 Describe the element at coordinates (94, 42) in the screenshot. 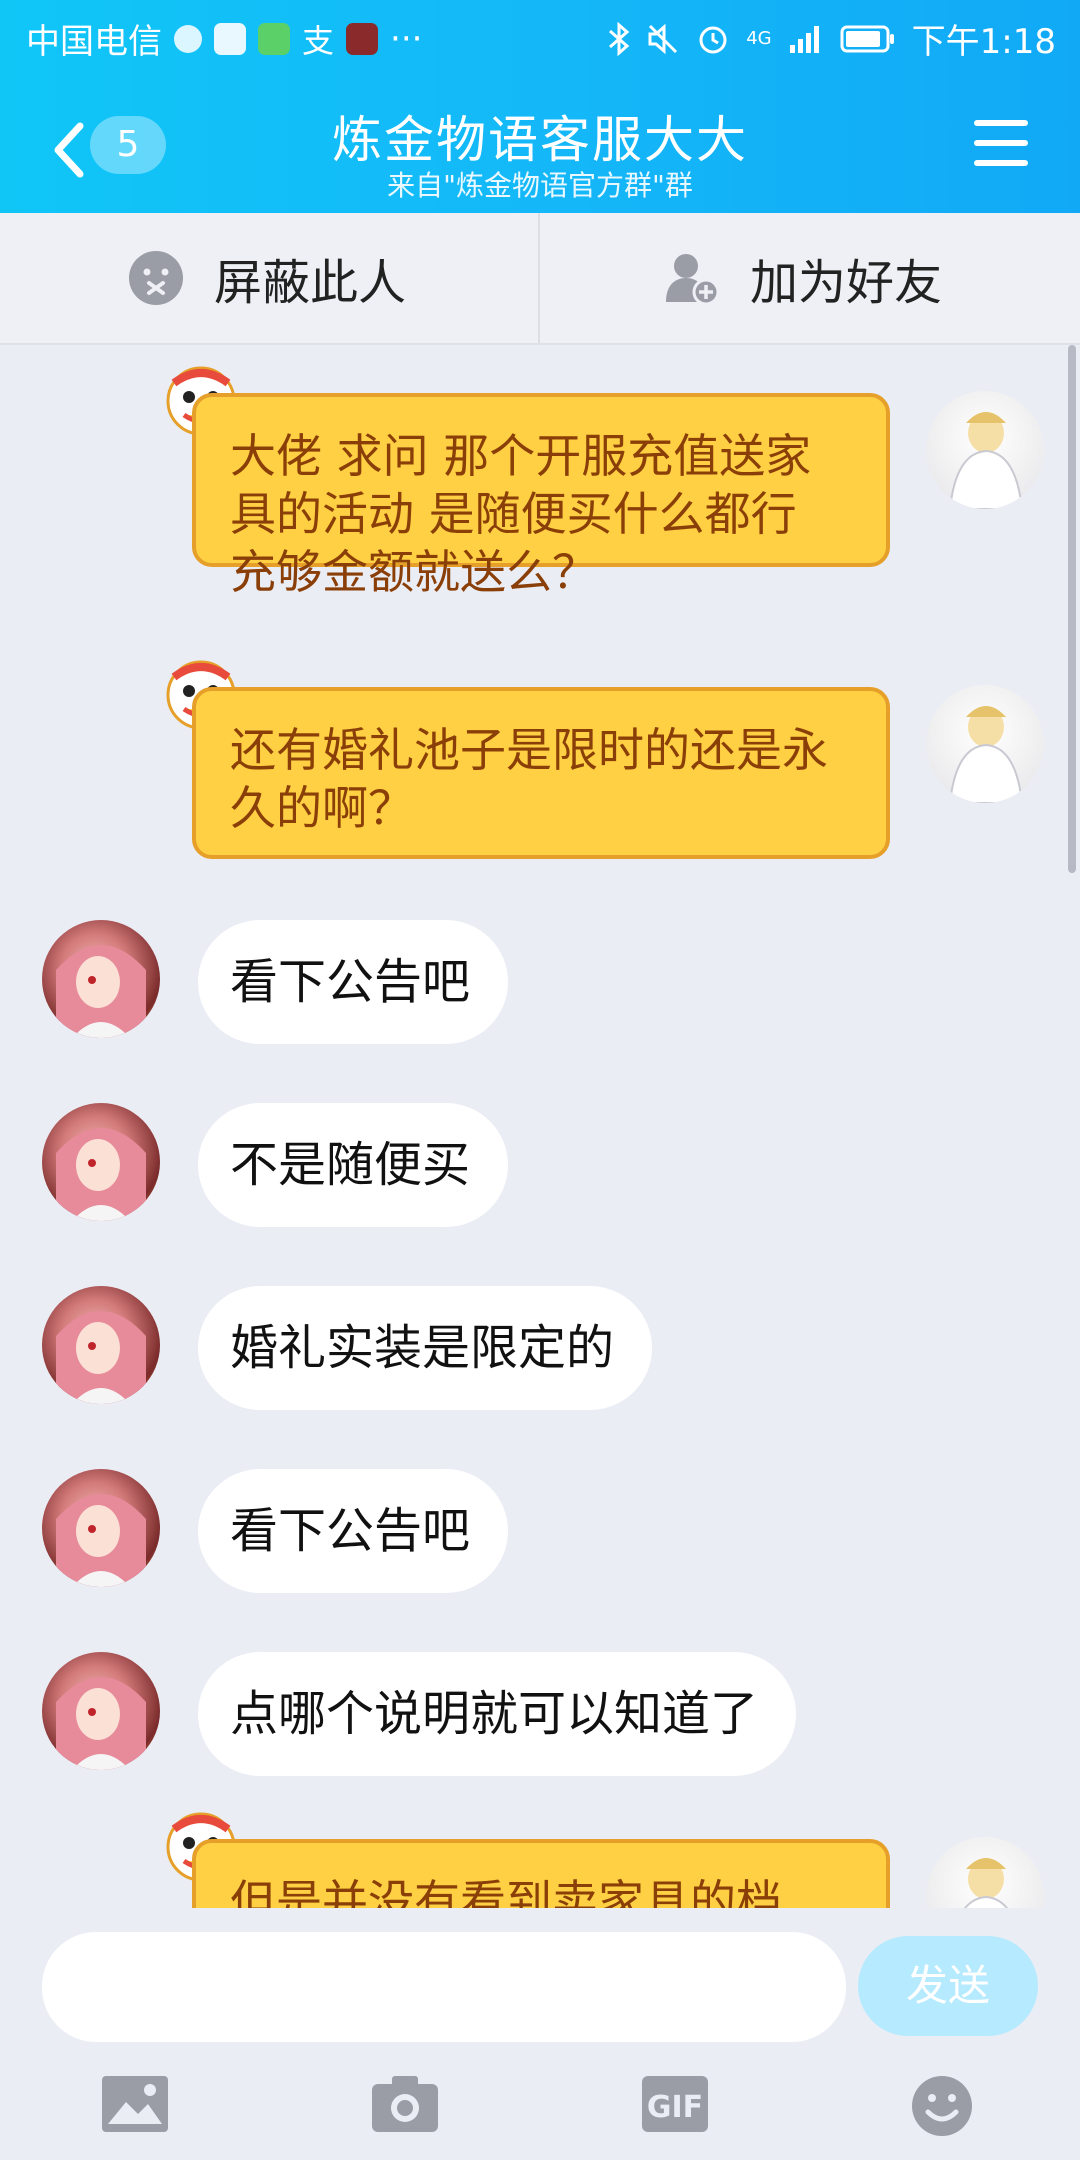

I see `carrier-label: 中国电信` at that location.